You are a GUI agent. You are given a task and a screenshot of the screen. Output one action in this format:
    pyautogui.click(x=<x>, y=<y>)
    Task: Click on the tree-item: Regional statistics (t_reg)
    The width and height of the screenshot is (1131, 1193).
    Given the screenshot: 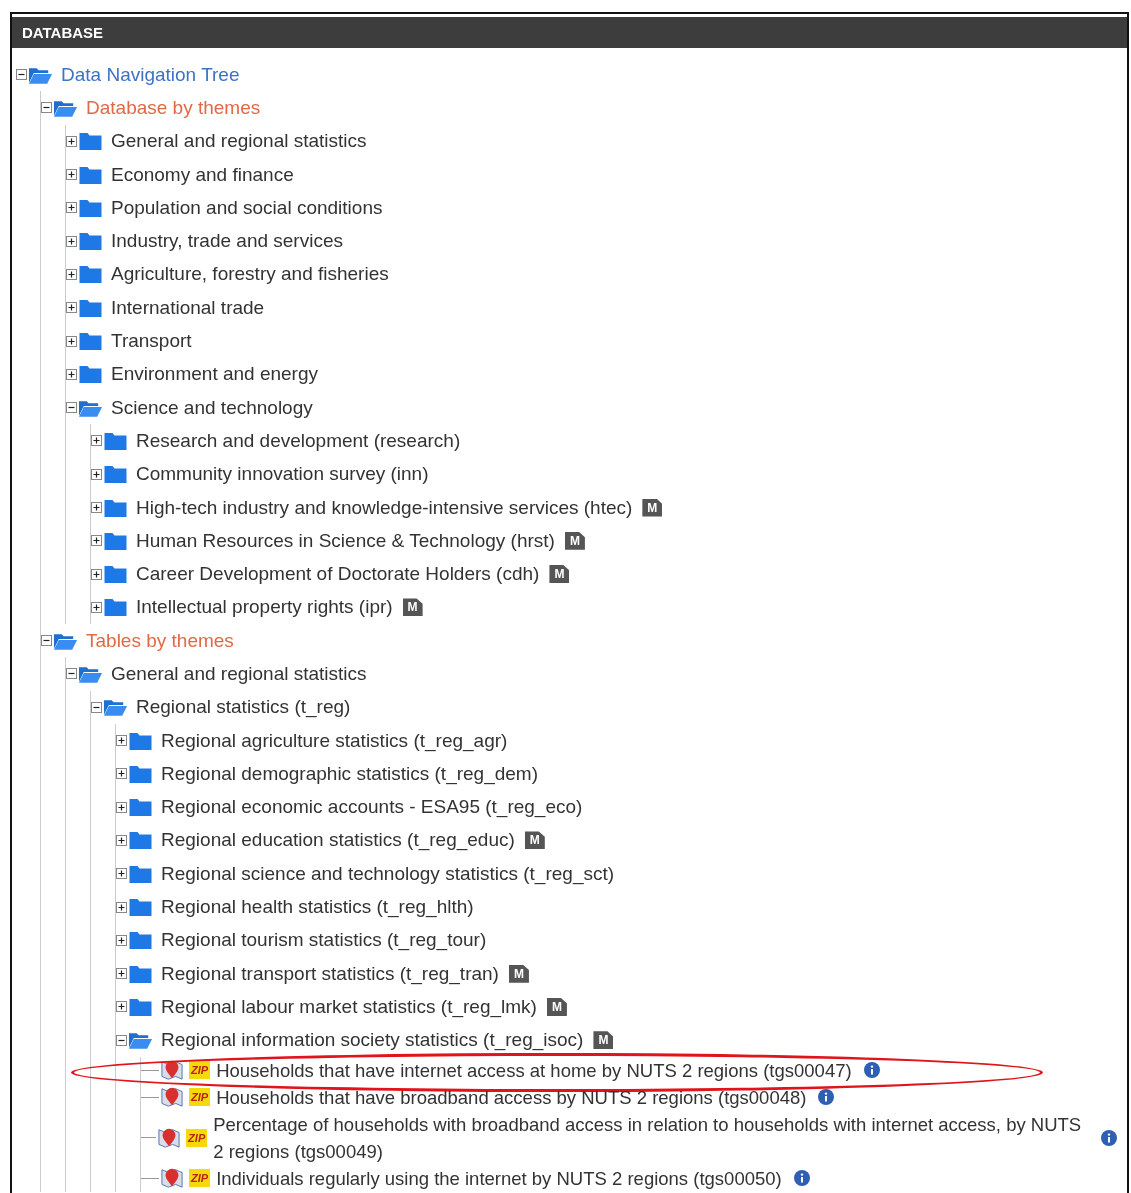 What is the action you would take?
    pyautogui.click(x=243, y=707)
    